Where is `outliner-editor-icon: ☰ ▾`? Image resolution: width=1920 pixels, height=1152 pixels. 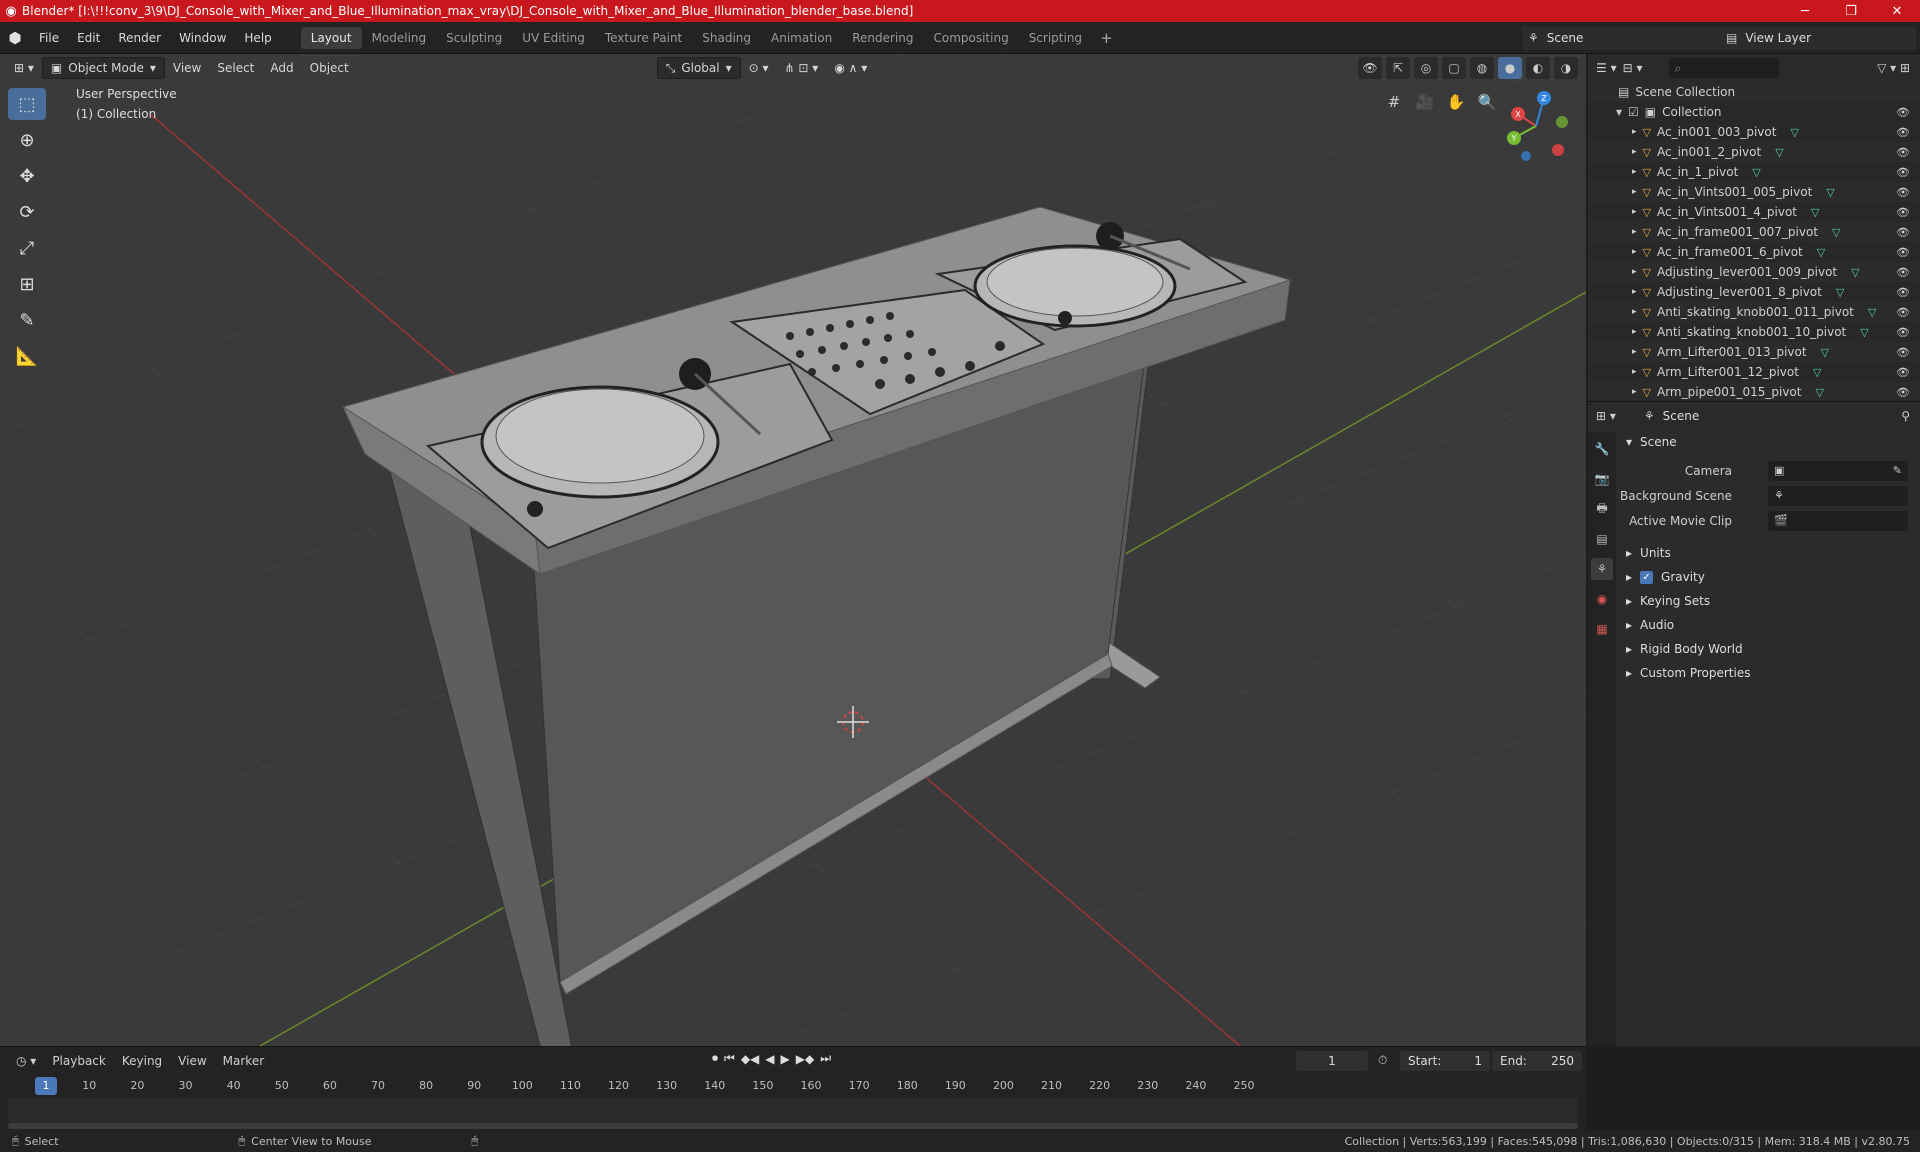
outliner-editor-icon: ☰ ▾ is located at coordinates (1606, 68).